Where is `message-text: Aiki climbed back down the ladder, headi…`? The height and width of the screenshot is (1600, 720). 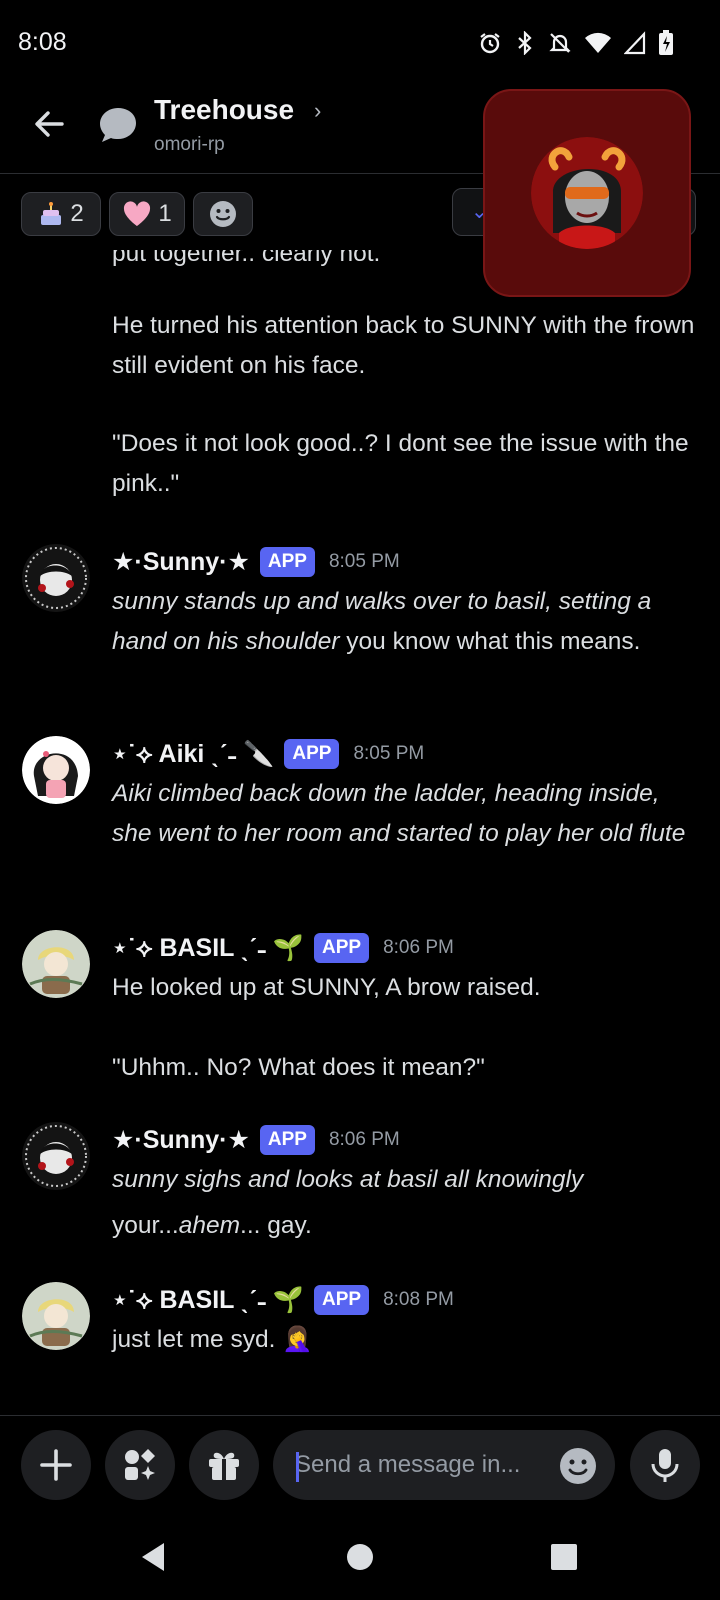 message-text: Aiki climbed back down the ladder, headi… is located at coordinates (408, 814).